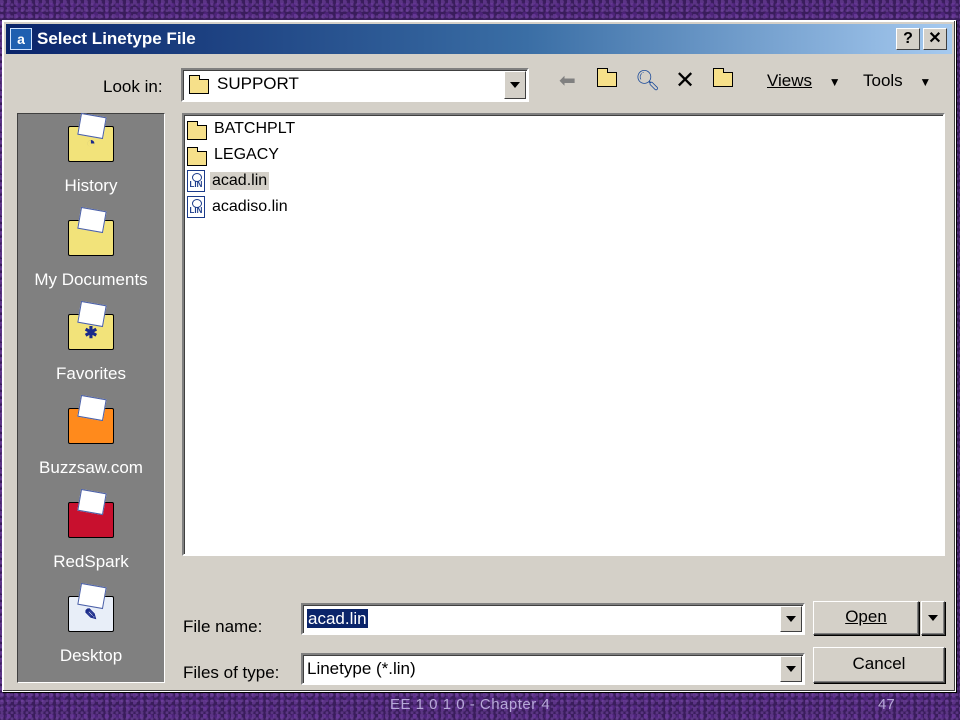 This screenshot has height=720, width=960. What do you see at coordinates (255, 128) in the screenshot?
I see `file-name: BATCHPLT` at bounding box center [255, 128].